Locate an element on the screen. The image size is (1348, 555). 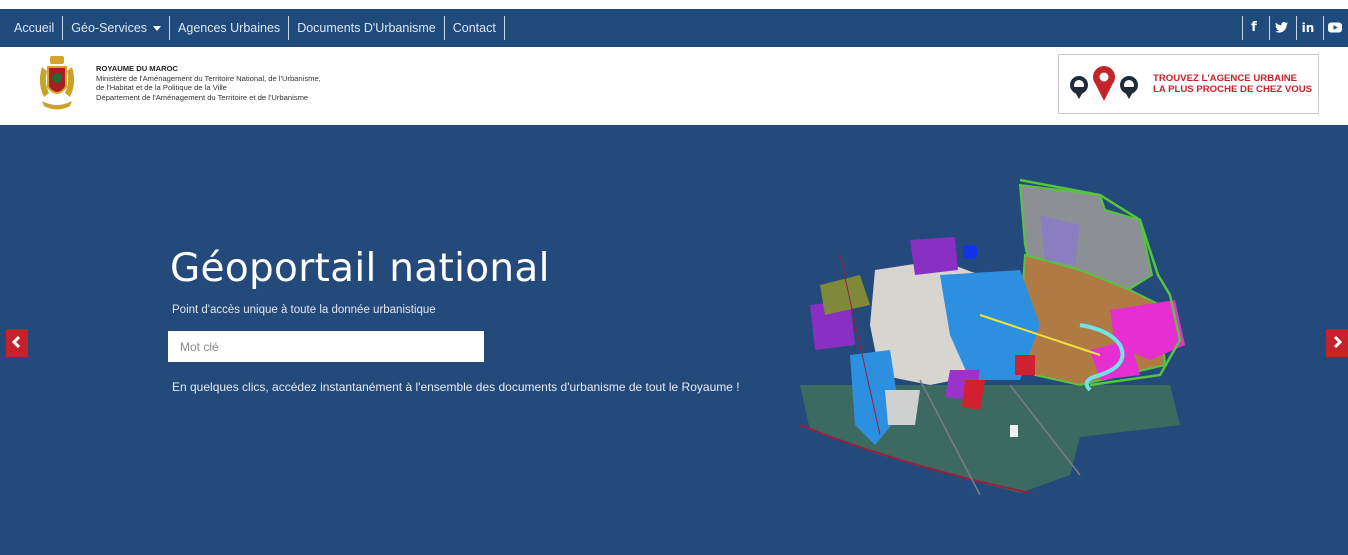
nav-item-label: Accueil is located at coordinates (34, 28).